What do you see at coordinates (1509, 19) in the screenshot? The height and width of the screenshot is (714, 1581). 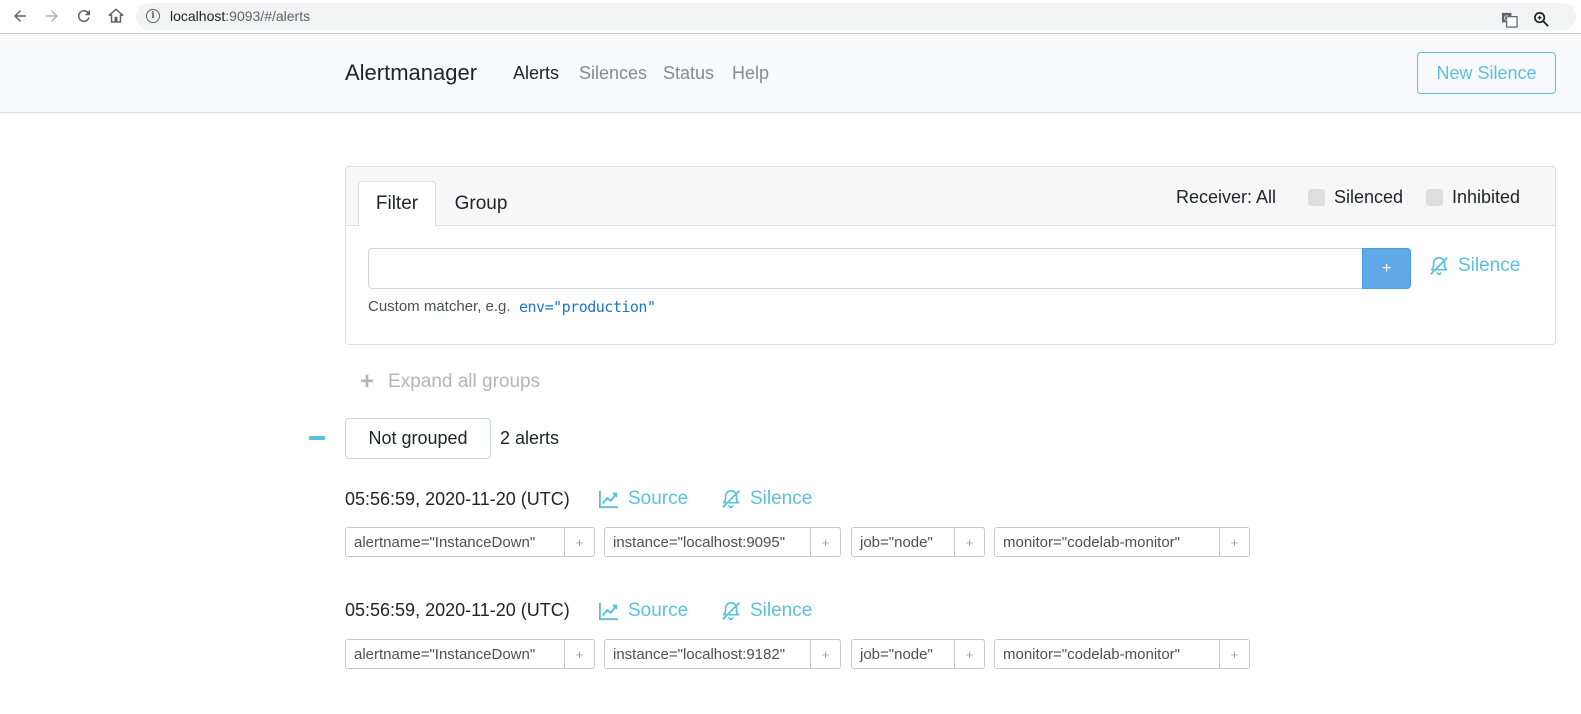 I see `translate-icon: G` at bounding box center [1509, 19].